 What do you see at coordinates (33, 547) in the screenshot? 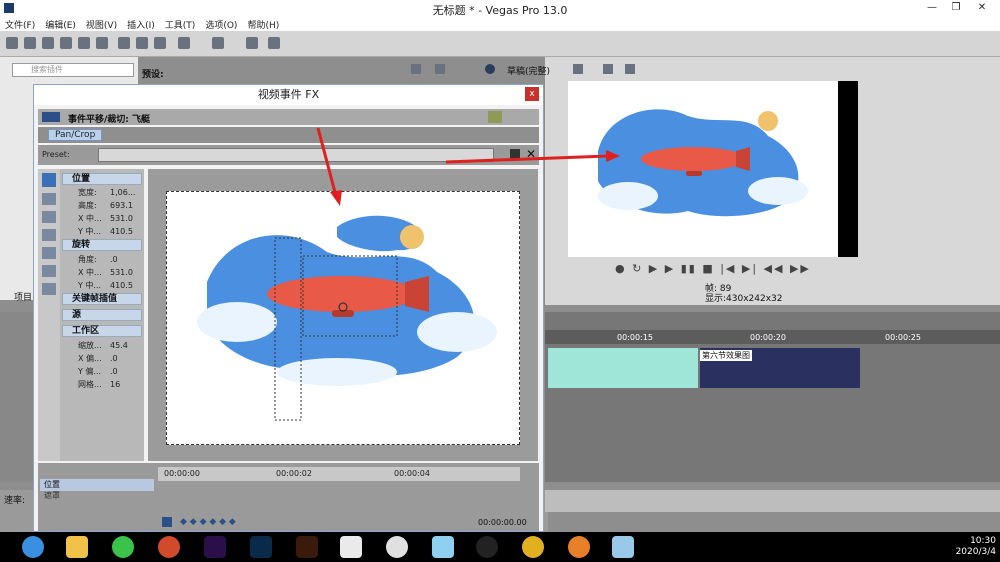
I see `browser-icon` at bounding box center [33, 547].